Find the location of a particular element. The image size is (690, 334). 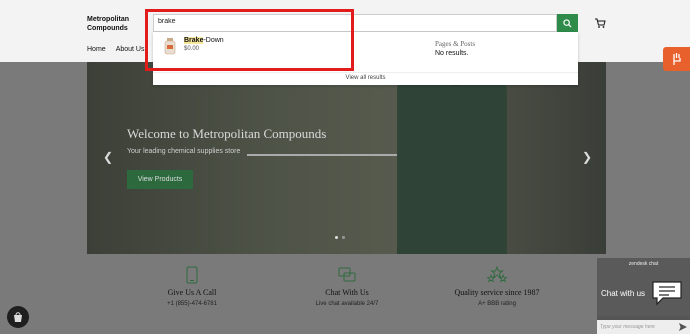

feature-title: Give Us A Call is located at coordinates (192, 292).